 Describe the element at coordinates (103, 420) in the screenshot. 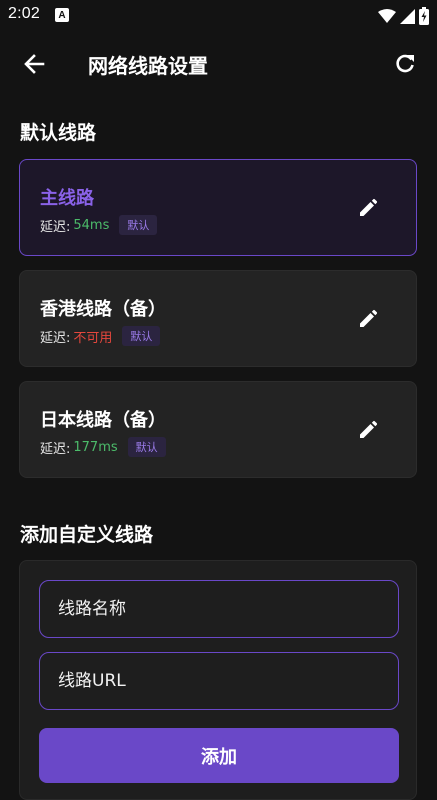

I see `route-name: 日本线路（备）` at that location.